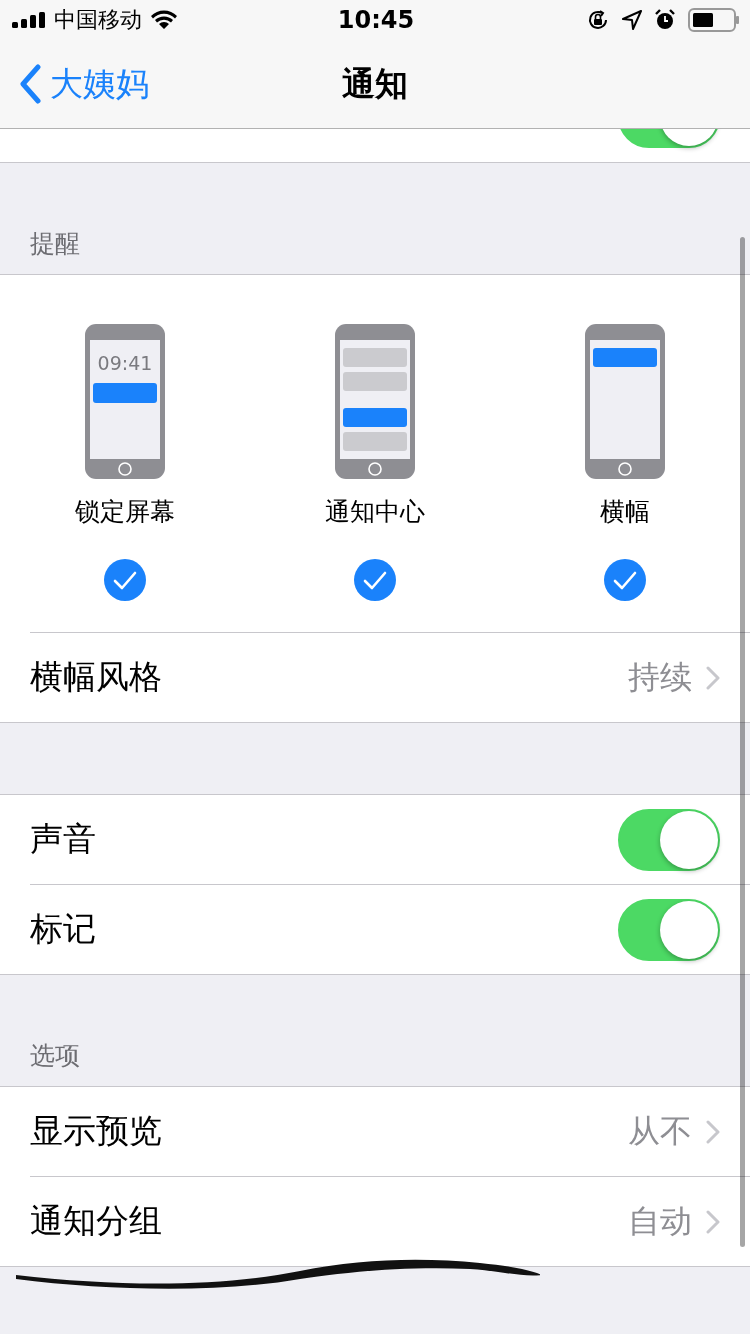 Image resolution: width=750 pixels, height=1334 pixels. I want to click on wifi-icon, so click(164, 20).